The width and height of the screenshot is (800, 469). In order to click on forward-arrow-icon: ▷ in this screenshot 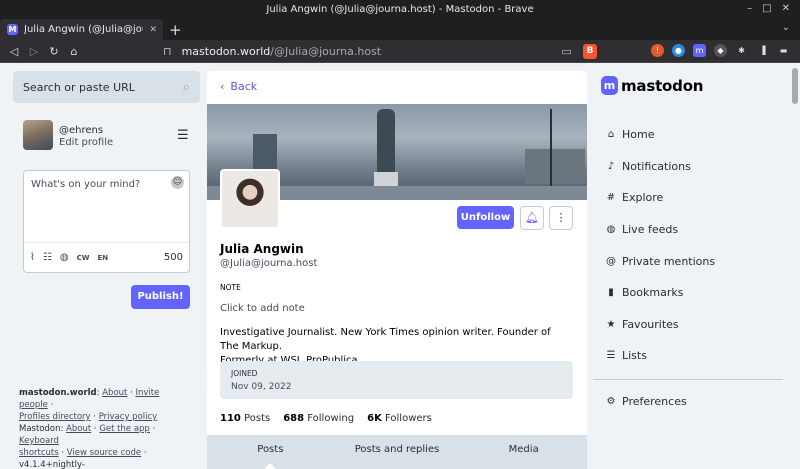, I will do `click(34, 51)`.